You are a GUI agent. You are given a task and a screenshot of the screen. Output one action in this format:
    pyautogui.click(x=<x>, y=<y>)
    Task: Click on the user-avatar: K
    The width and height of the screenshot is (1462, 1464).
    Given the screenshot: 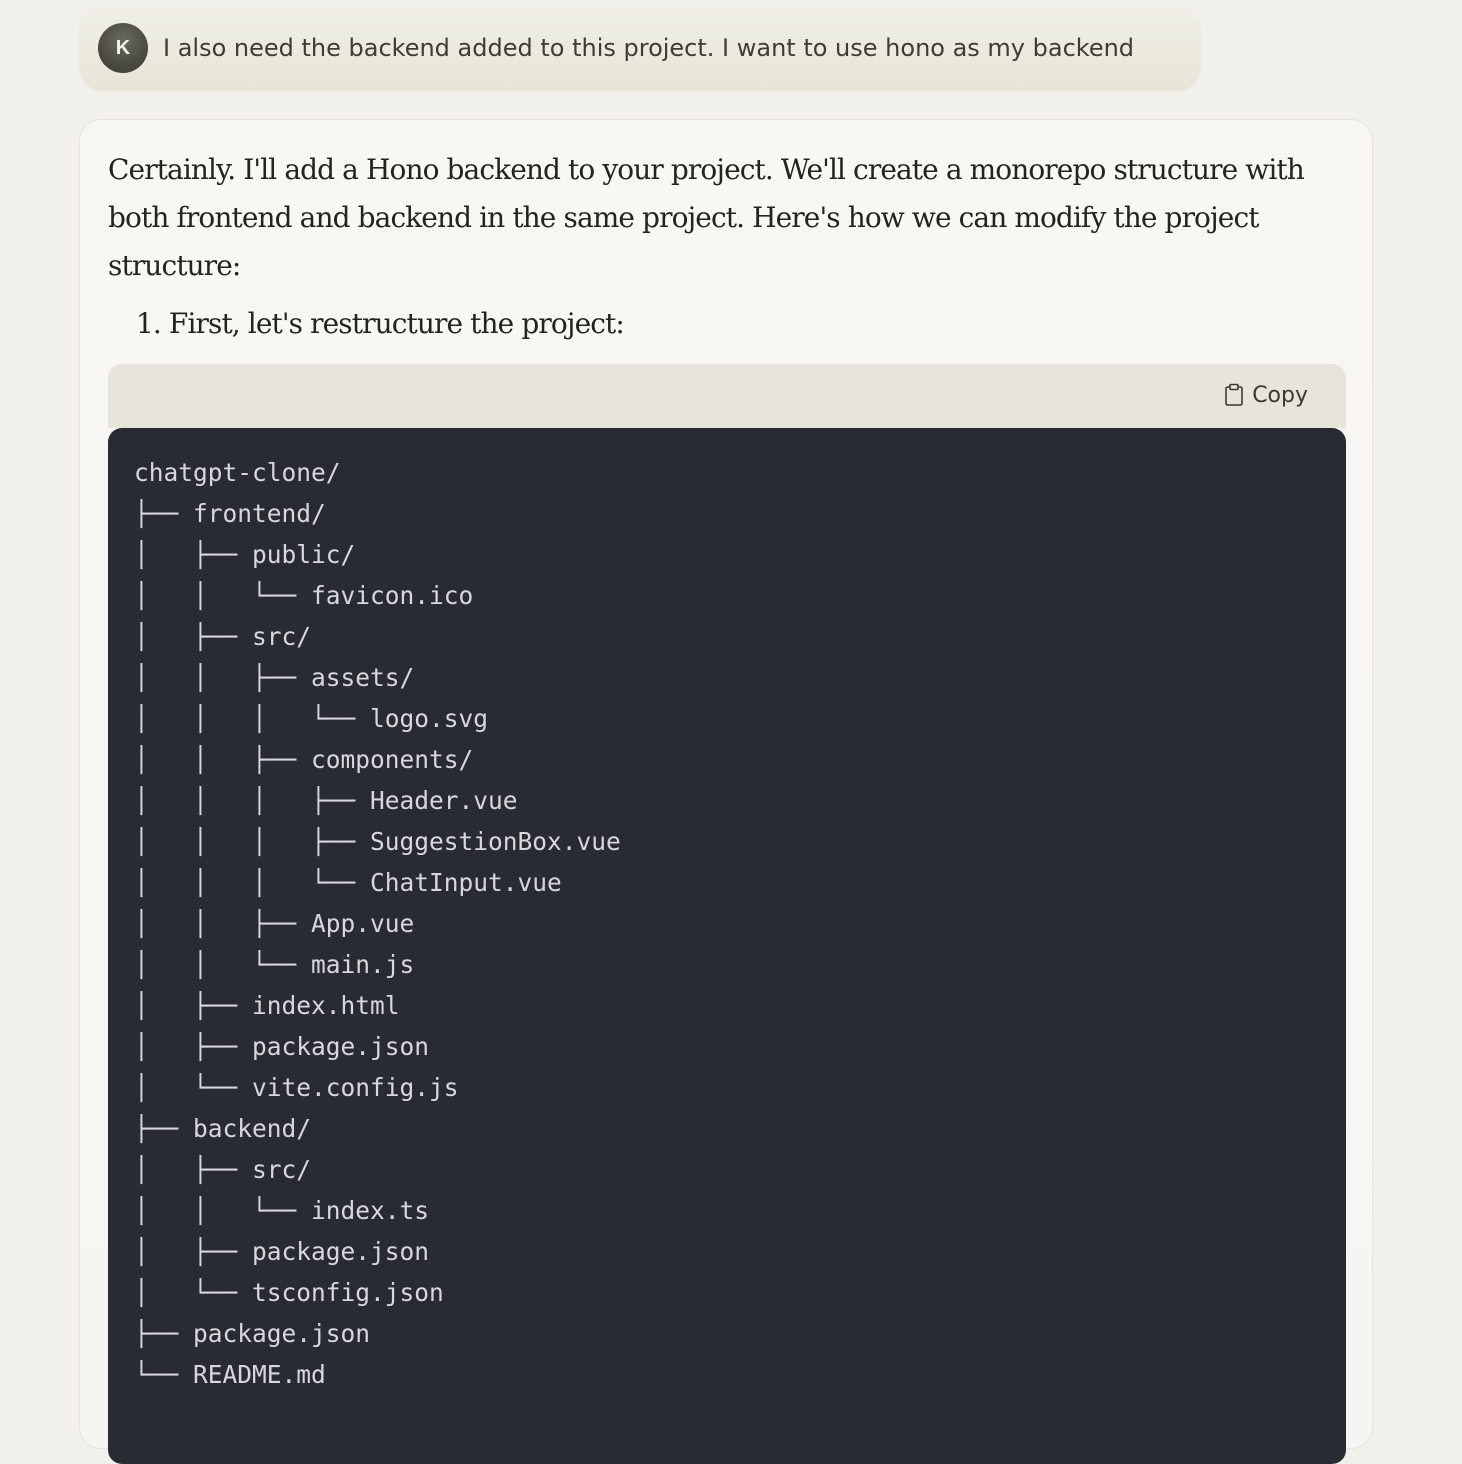 What is the action you would take?
    pyautogui.click(x=123, y=48)
    